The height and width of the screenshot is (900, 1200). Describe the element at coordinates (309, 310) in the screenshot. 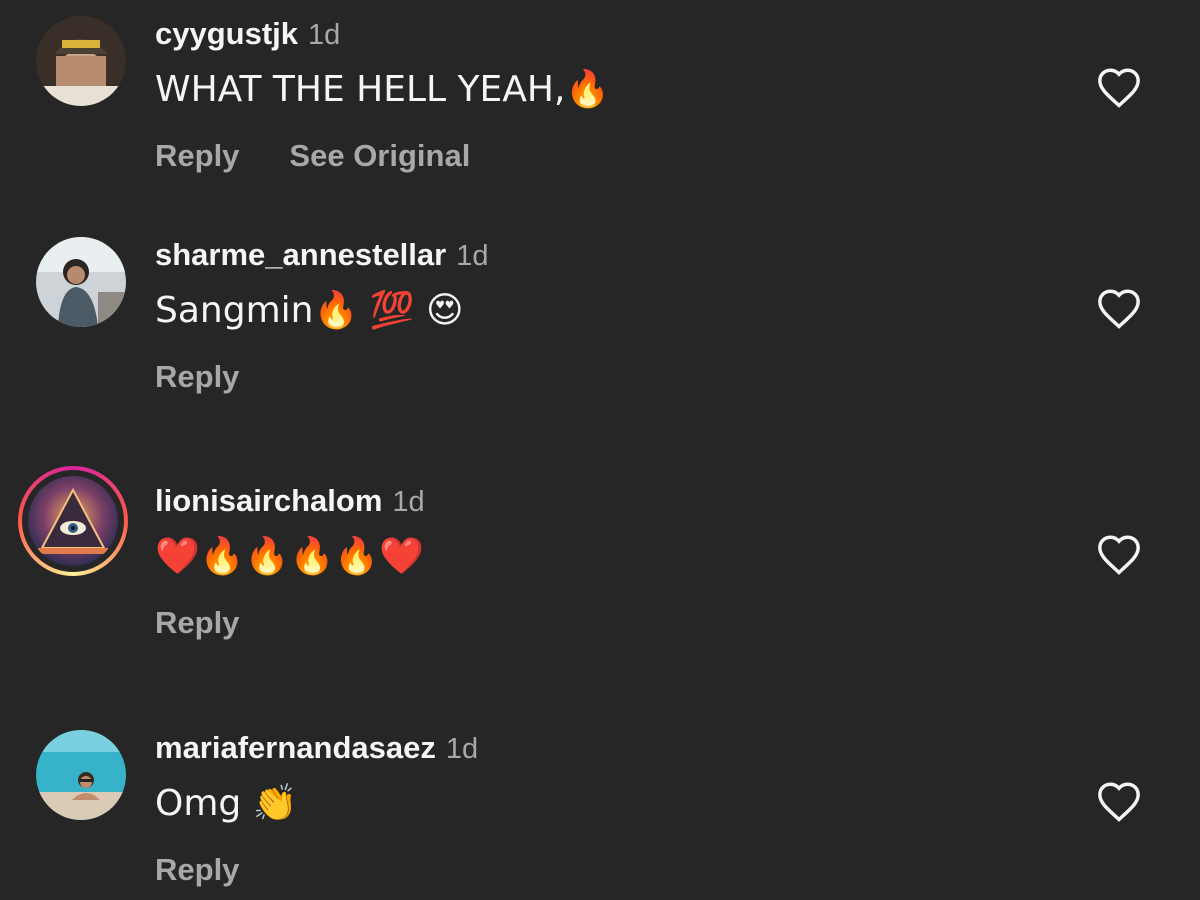

I see `comment-text: Sangmin🔥 💯 😍` at that location.